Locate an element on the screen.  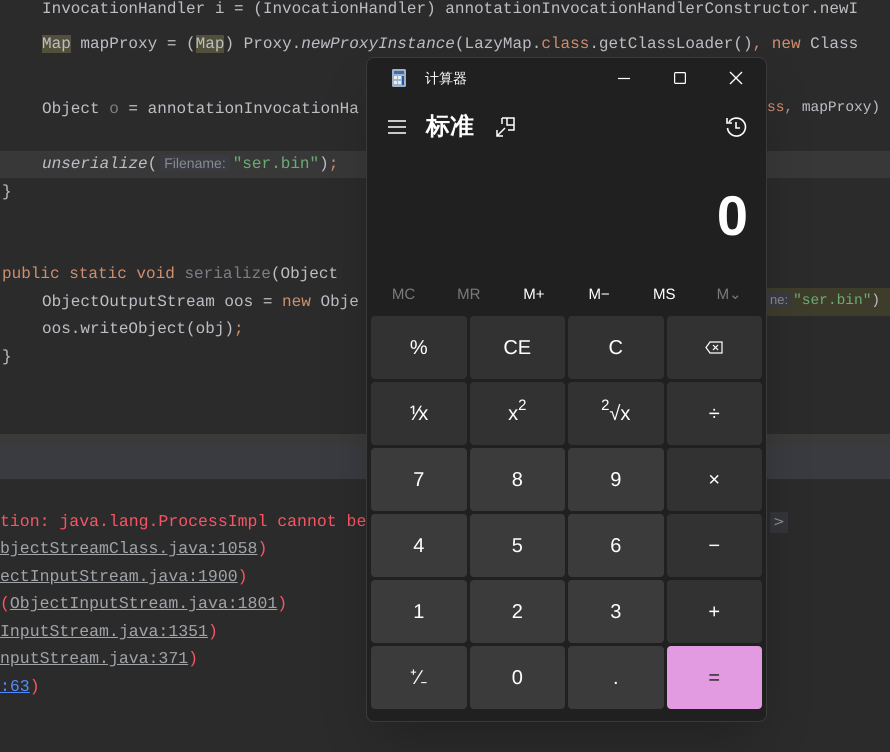
console-line: ectInputStream.java:1900) is located at coordinates (124, 577).